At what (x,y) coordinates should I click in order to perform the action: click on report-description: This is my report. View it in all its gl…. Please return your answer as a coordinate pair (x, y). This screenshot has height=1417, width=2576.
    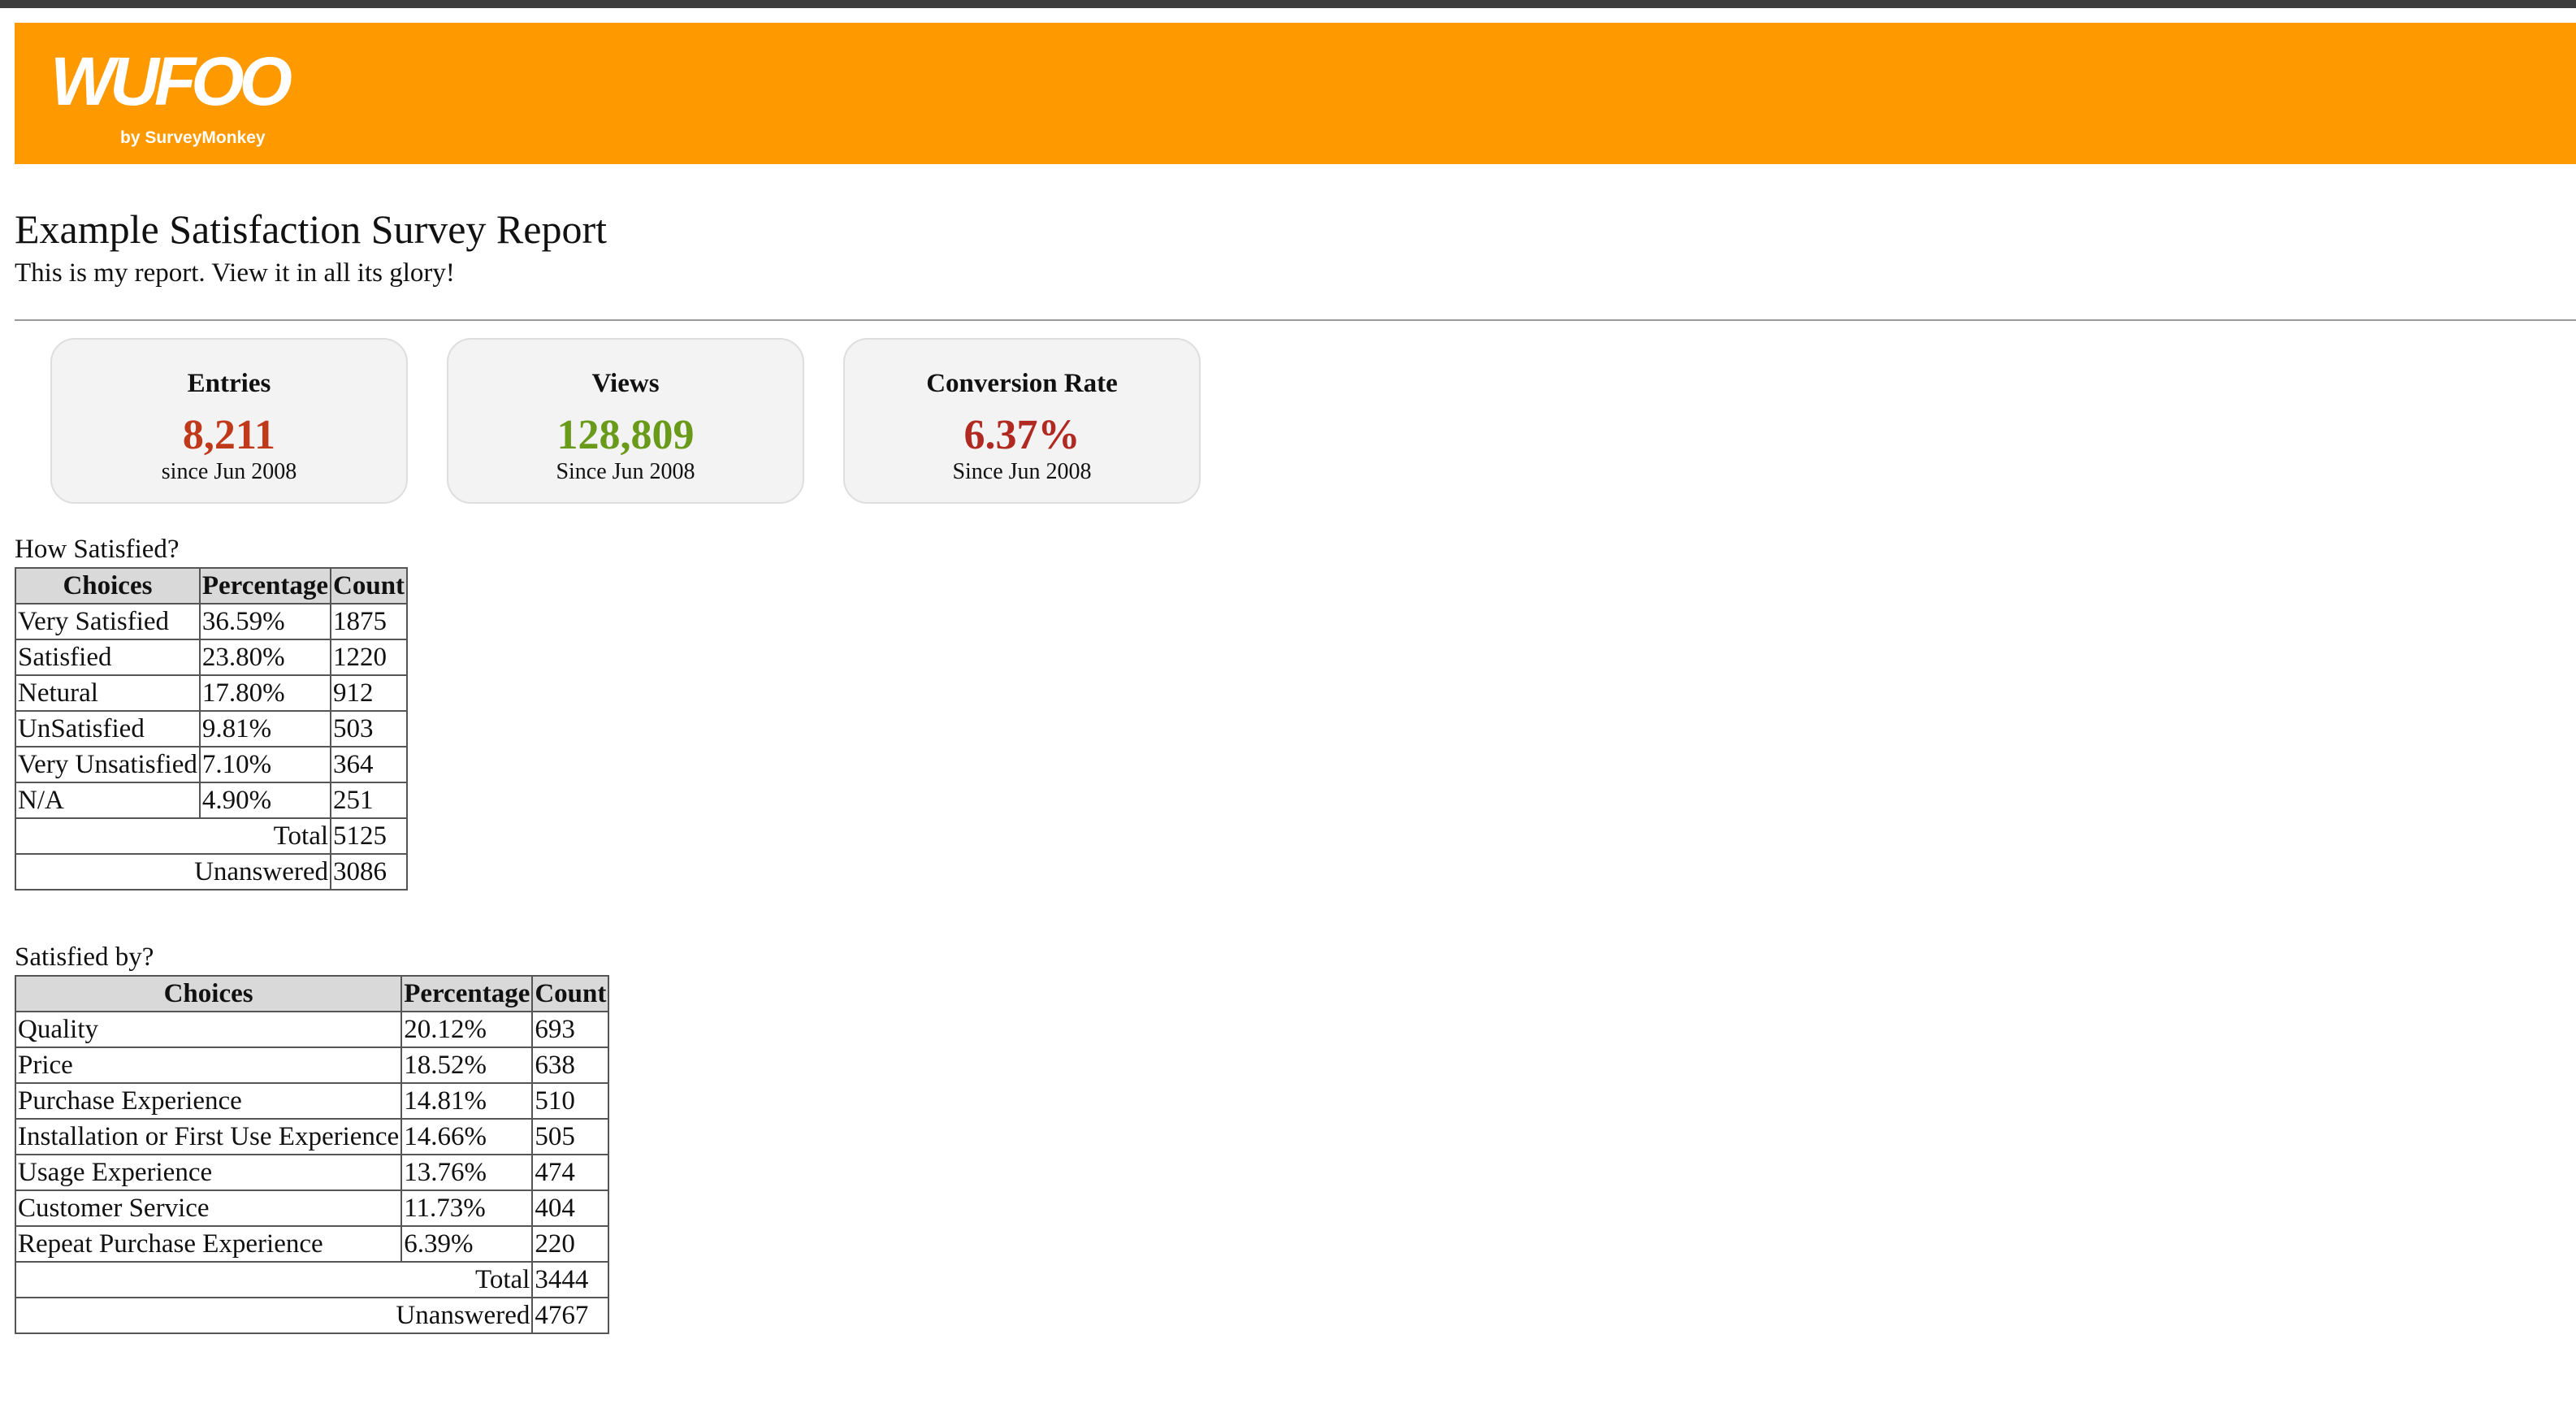
    Looking at the image, I should click on (235, 273).